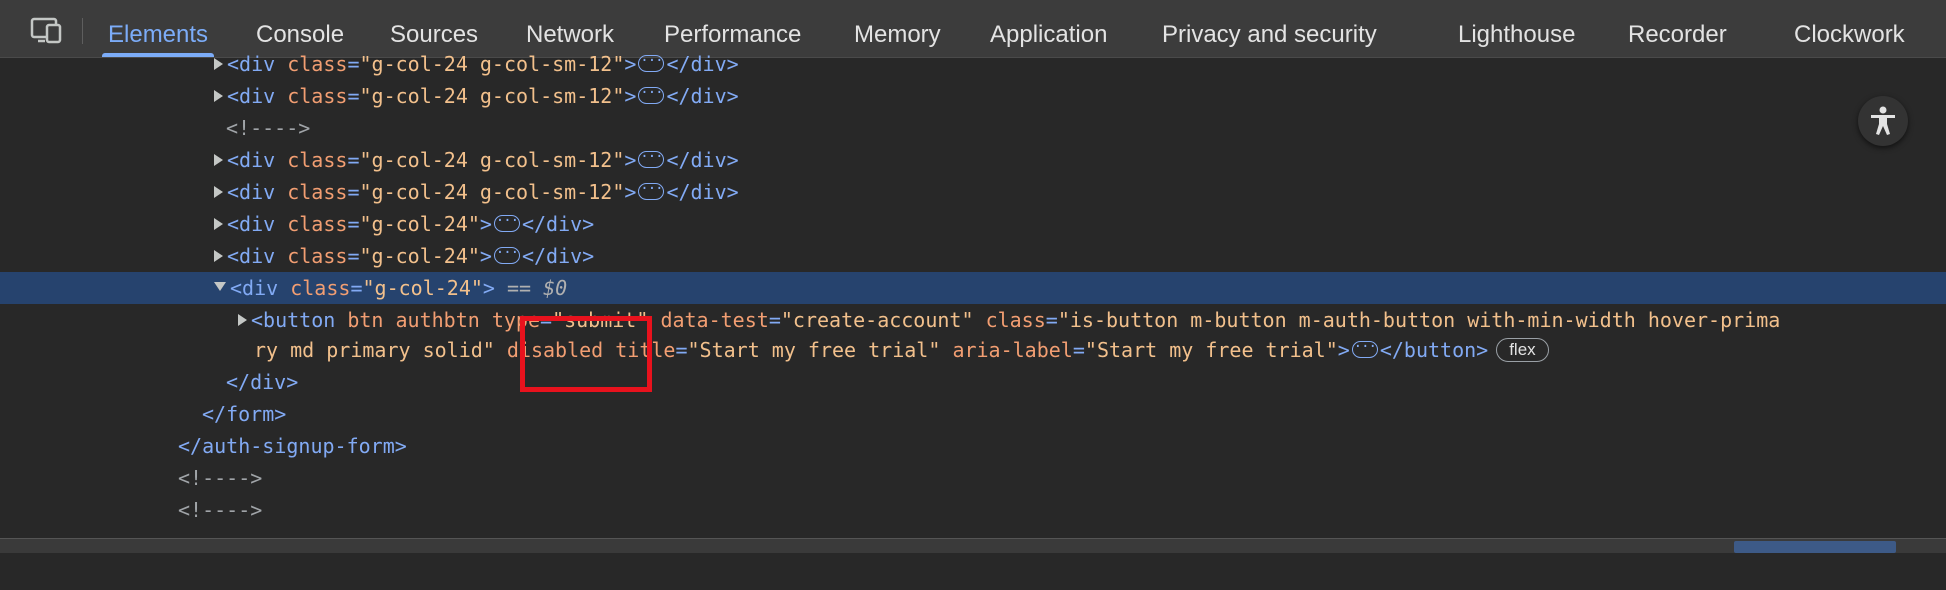  I want to click on tag-name: <button, so click(293, 320).